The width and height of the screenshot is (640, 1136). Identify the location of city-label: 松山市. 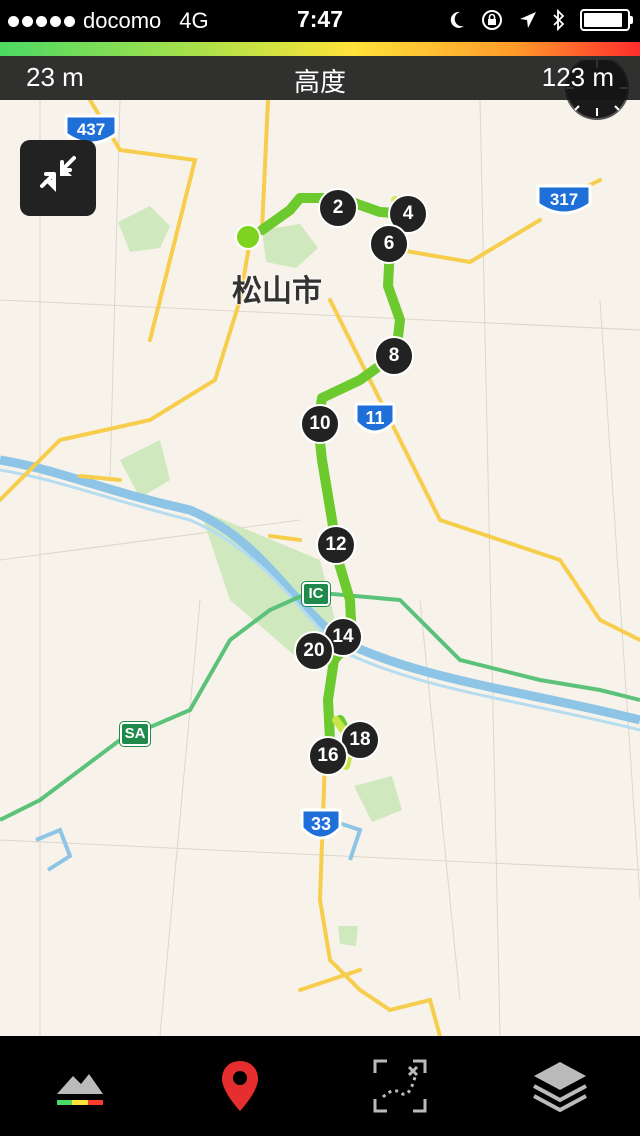
(277, 291).